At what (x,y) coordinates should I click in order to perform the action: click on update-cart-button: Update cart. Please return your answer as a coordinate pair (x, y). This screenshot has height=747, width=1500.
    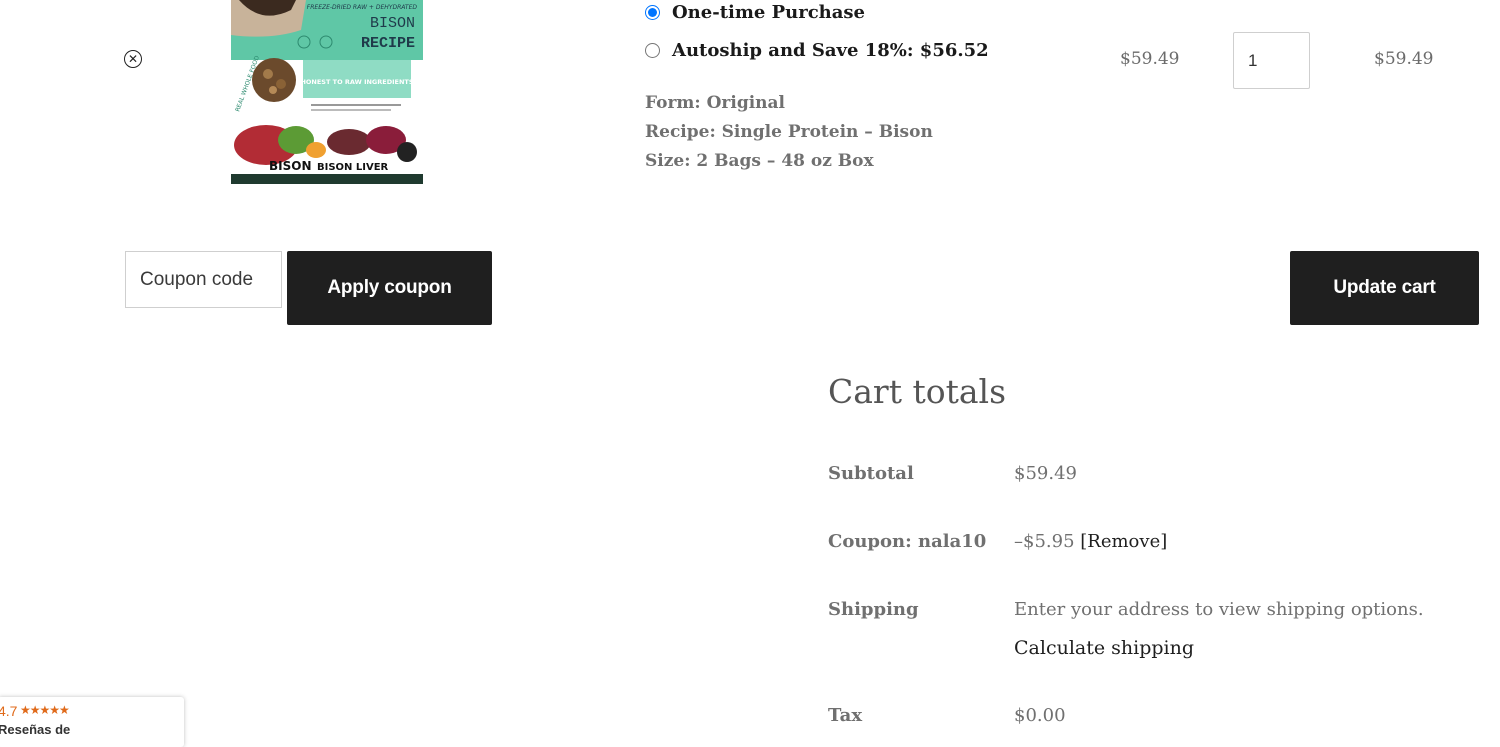
    Looking at the image, I should click on (1384, 288).